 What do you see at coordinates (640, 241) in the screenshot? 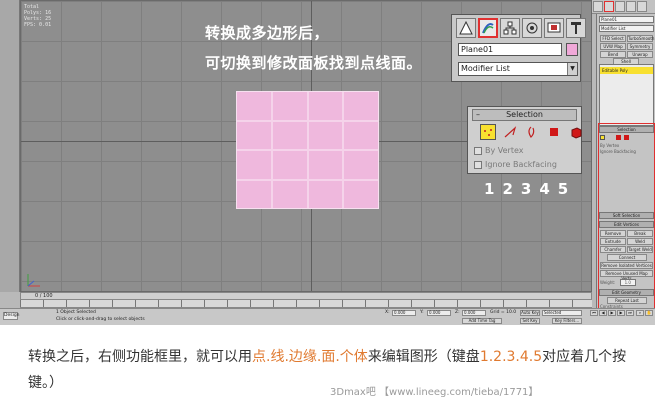
I see `rp-ev-button: Weld` at bounding box center [640, 241].